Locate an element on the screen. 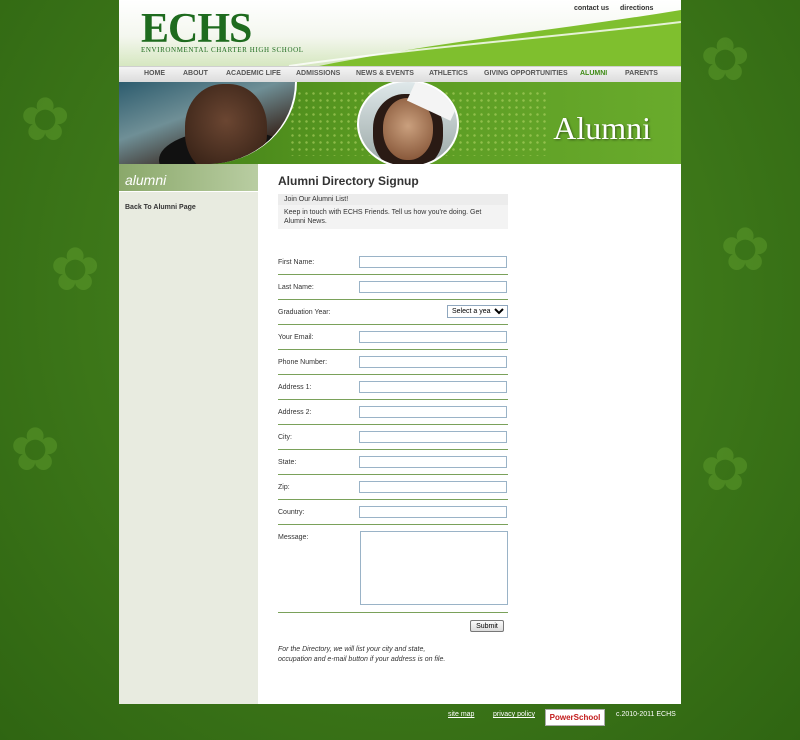 The height and width of the screenshot is (740, 800). student-photo is located at coordinates (208, 123).